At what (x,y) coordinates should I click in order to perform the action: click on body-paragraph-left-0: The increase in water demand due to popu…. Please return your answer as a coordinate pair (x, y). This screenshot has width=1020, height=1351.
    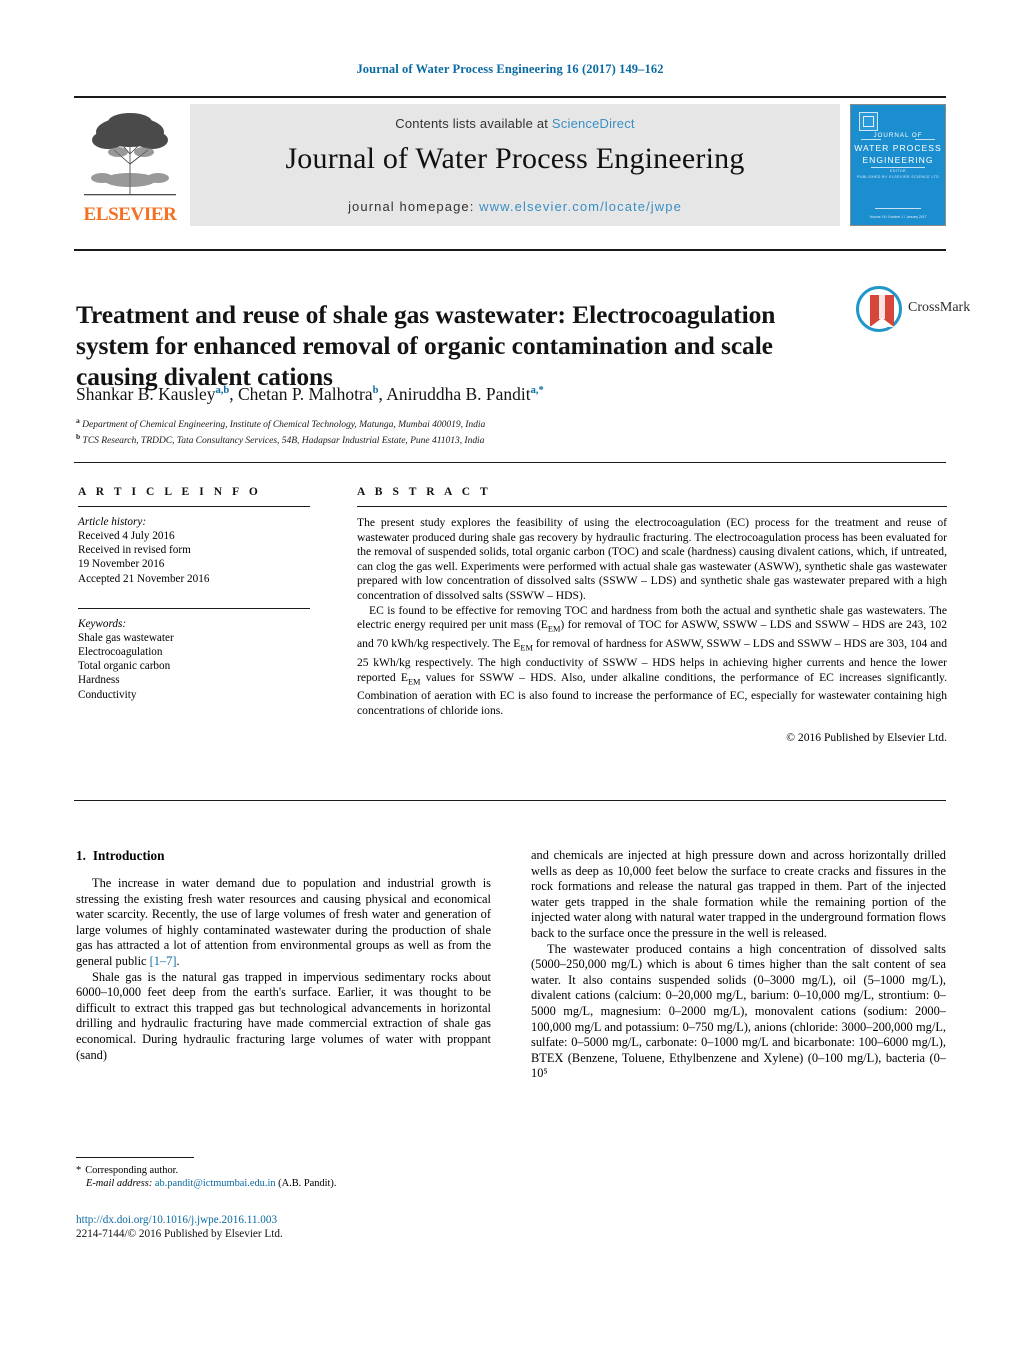
    Looking at the image, I should click on (283, 923).